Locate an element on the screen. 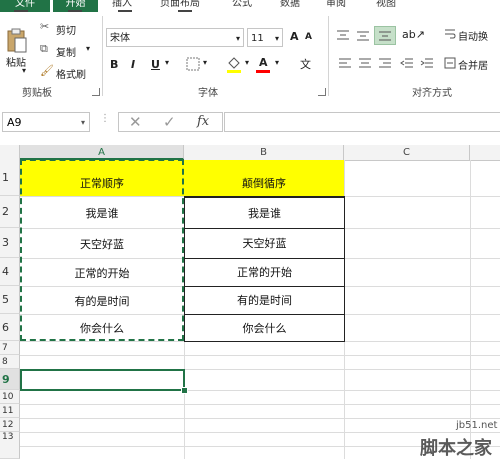 Image resolution: width=500 pixels, height=460 pixels. row-header: 5 is located at coordinates (10, 300).